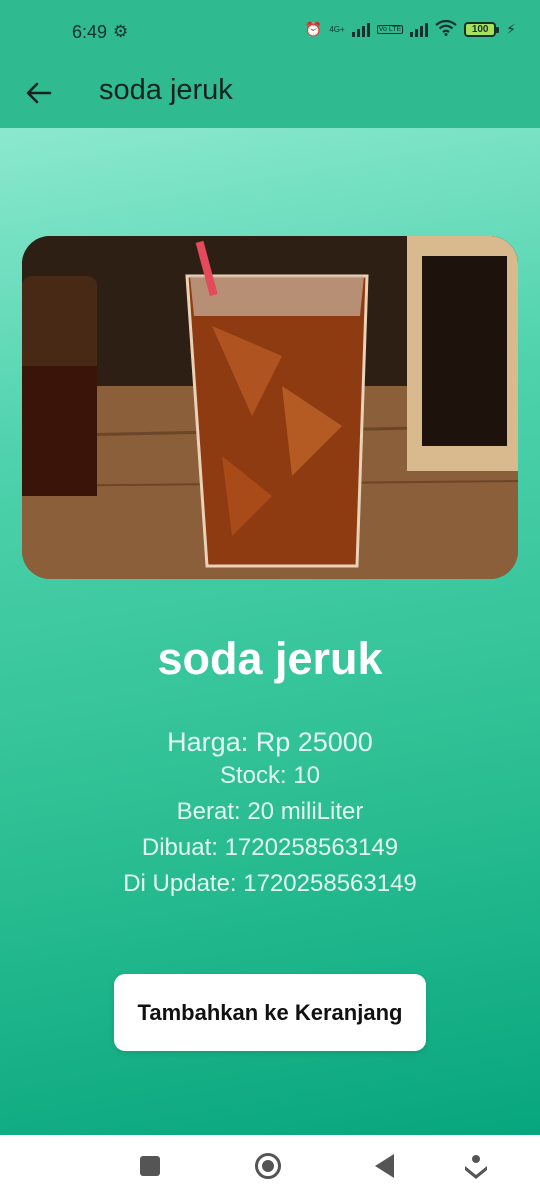  What do you see at coordinates (121, 31) in the screenshot?
I see `gear-icon: ⚙` at bounding box center [121, 31].